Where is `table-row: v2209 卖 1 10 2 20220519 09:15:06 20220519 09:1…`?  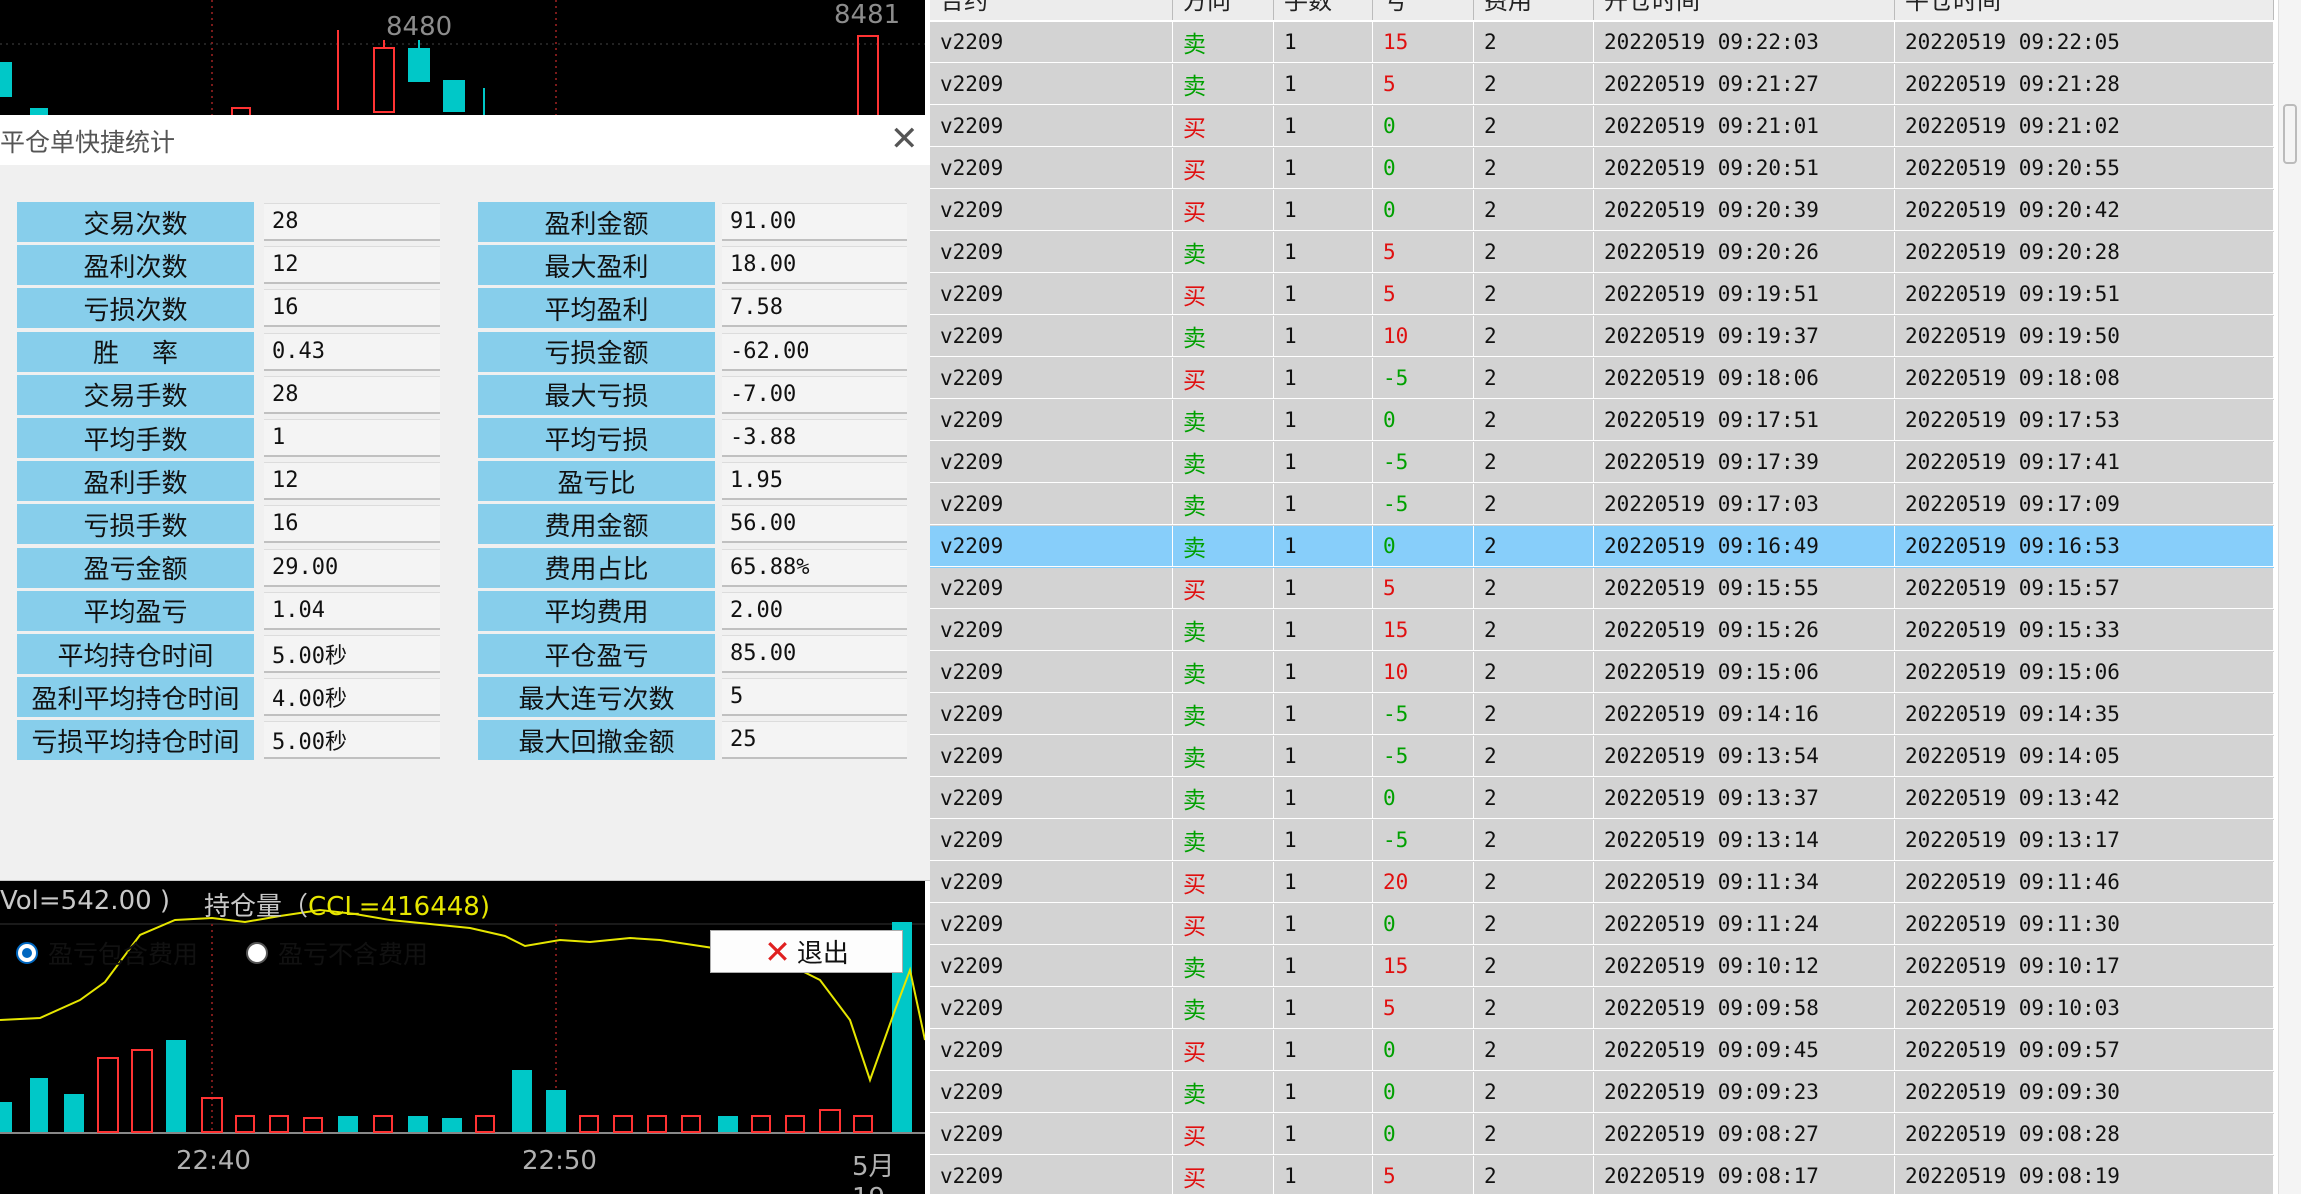
table-row: v2209 卖 1 10 2 20220519 09:15:06 20220519 09:1… is located at coordinates (1602, 673).